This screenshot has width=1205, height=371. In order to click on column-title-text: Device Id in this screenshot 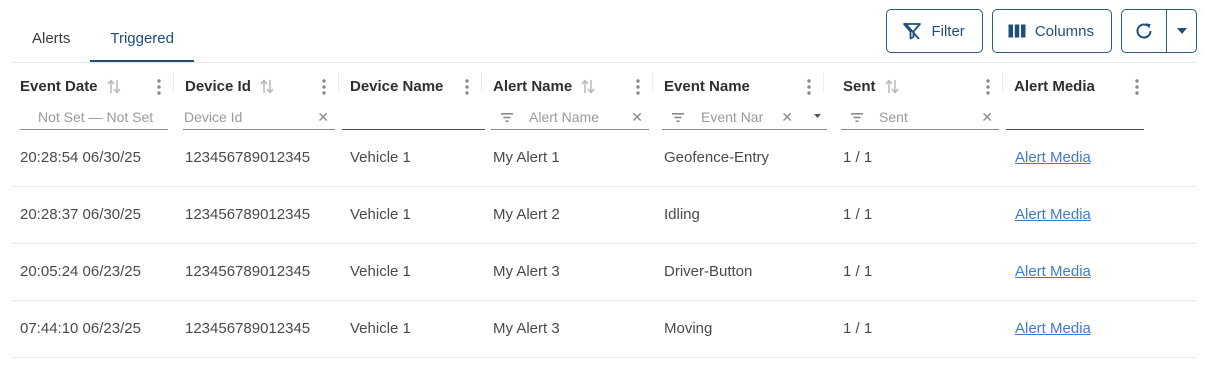, I will do `click(218, 86)`.